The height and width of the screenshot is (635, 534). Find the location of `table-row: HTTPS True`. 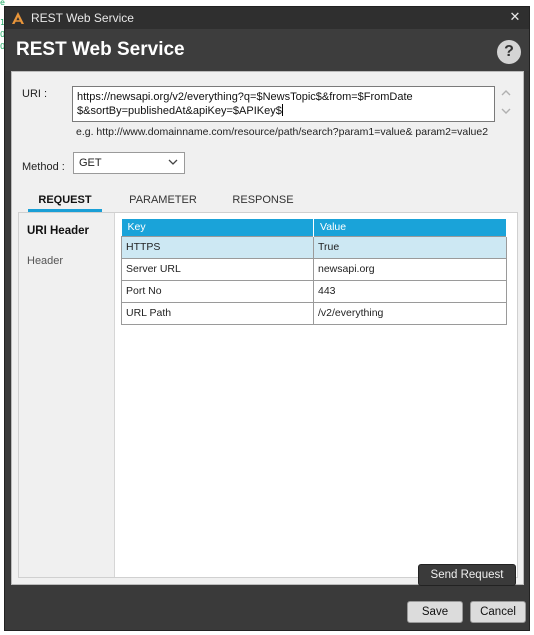

table-row: HTTPS True is located at coordinates (314, 247).